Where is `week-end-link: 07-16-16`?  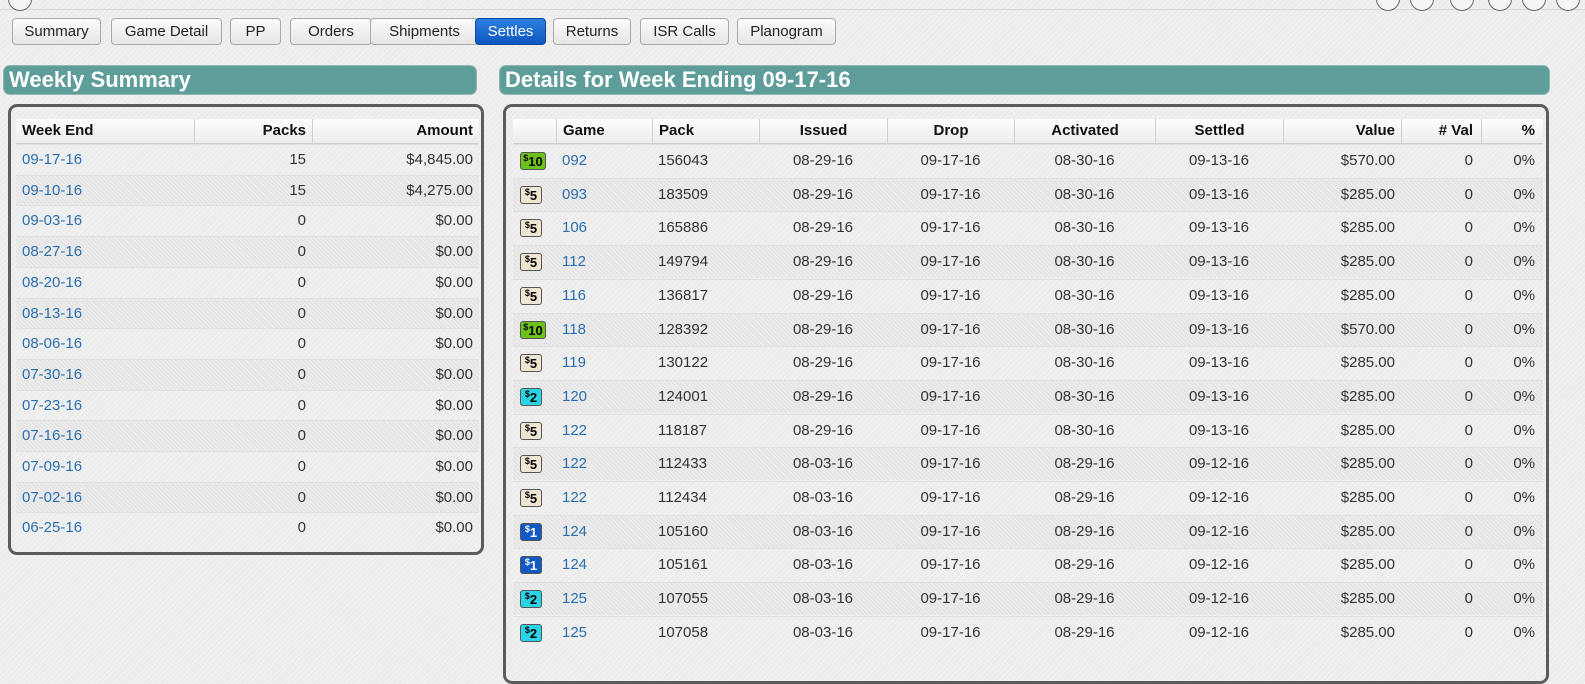 week-end-link: 07-16-16 is located at coordinates (102, 436).